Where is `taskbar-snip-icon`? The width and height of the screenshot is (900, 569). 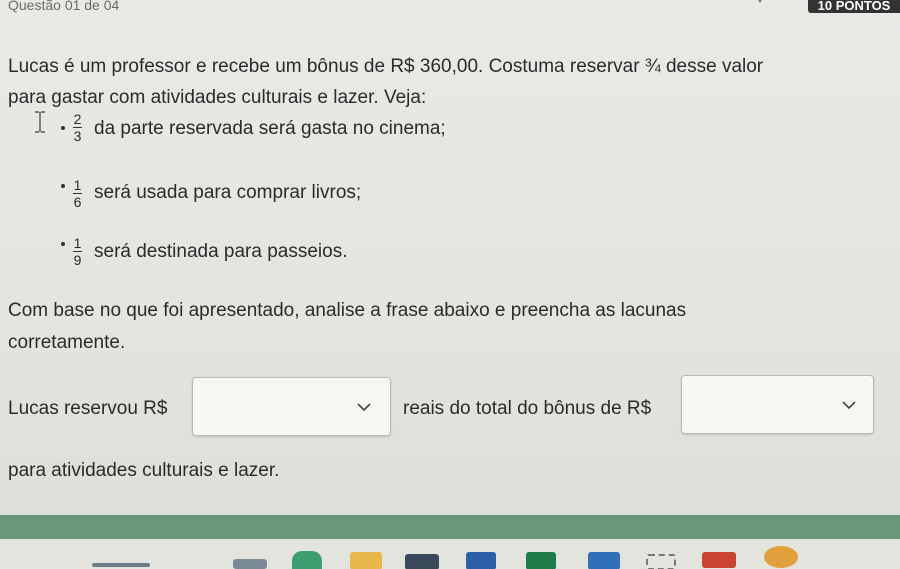
taskbar-snip-icon is located at coordinates (661, 561).